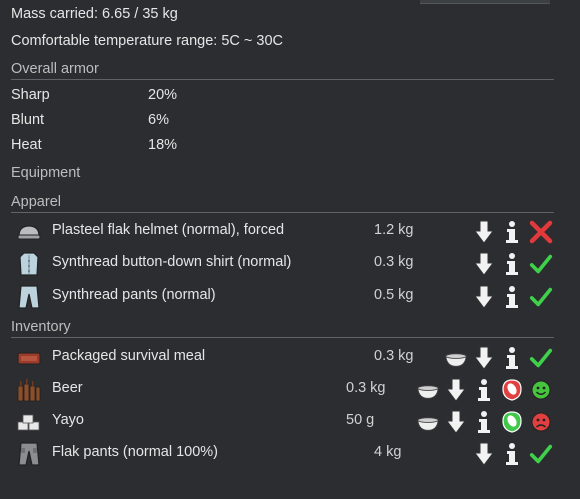 Image resolution: width=580 pixels, height=499 pixels. What do you see at coordinates (147, 41) in the screenshot?
I see `comfortable-temperature-label: Comfortable temperature range: 5C ~ 30C` at bounding box center [147, 41].